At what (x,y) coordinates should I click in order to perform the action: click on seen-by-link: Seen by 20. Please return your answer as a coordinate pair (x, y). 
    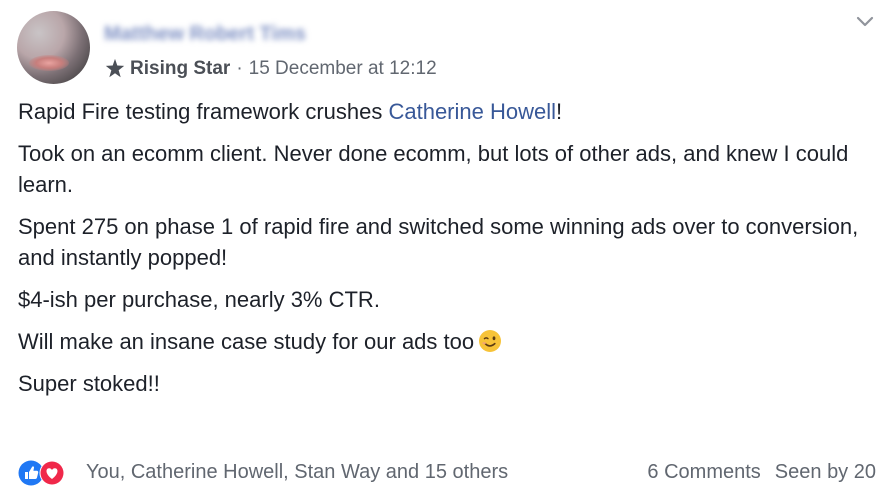
    Looking at the image, I should click on (825, 472).